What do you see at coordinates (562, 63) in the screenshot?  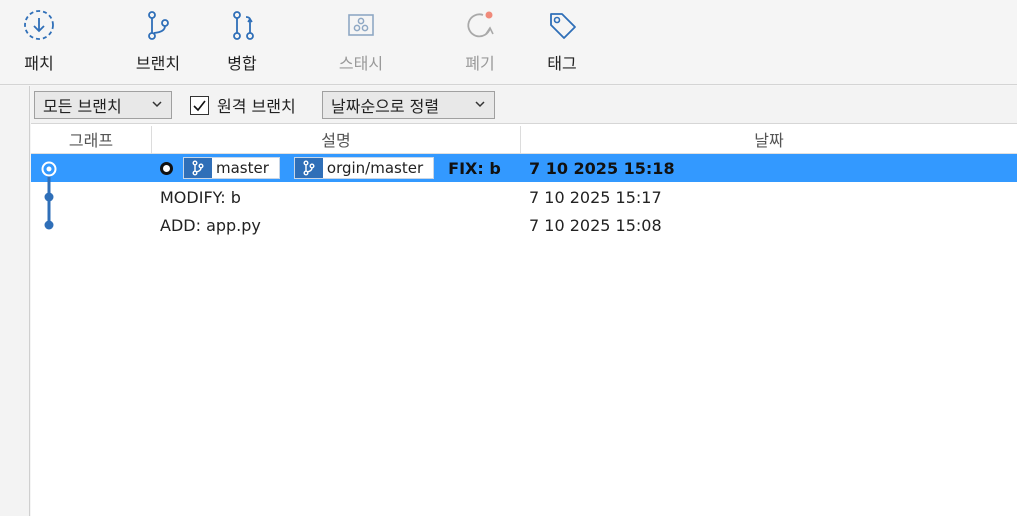 I see `tag-label: 태그` at bounding box center [562, 63].